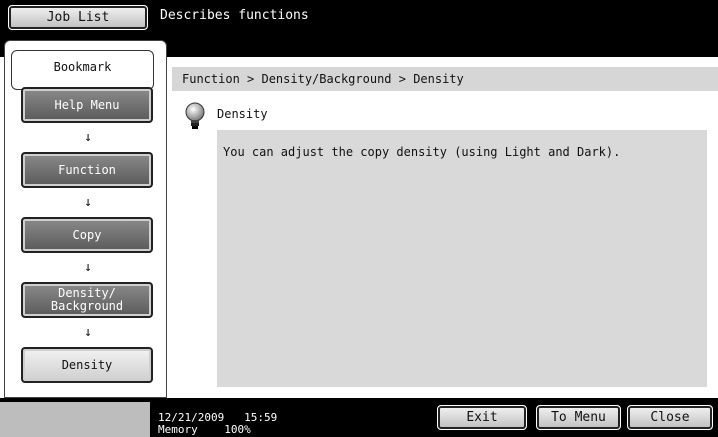  What do you see at coordinates (87, 306) in the screenshot?
I see `bookmark-density-background-line2: Background` at bounding box center [87, 306].